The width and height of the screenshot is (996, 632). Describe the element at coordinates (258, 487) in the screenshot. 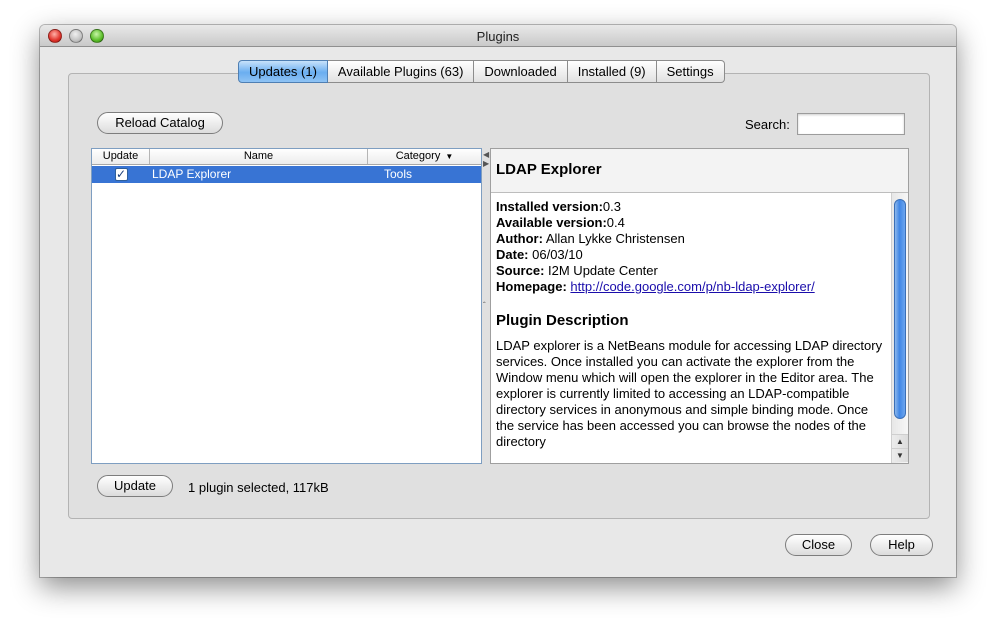

I see `selection-status: 1 plugin selected, 117kB` at that location.